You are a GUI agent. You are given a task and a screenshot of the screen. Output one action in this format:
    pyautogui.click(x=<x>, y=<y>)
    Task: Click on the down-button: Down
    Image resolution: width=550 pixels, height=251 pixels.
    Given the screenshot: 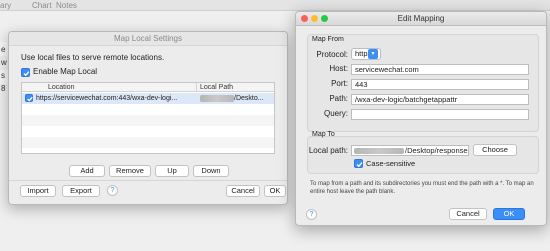 What is the action you would take?
    pyautogui.click(x=211, y=171)
    